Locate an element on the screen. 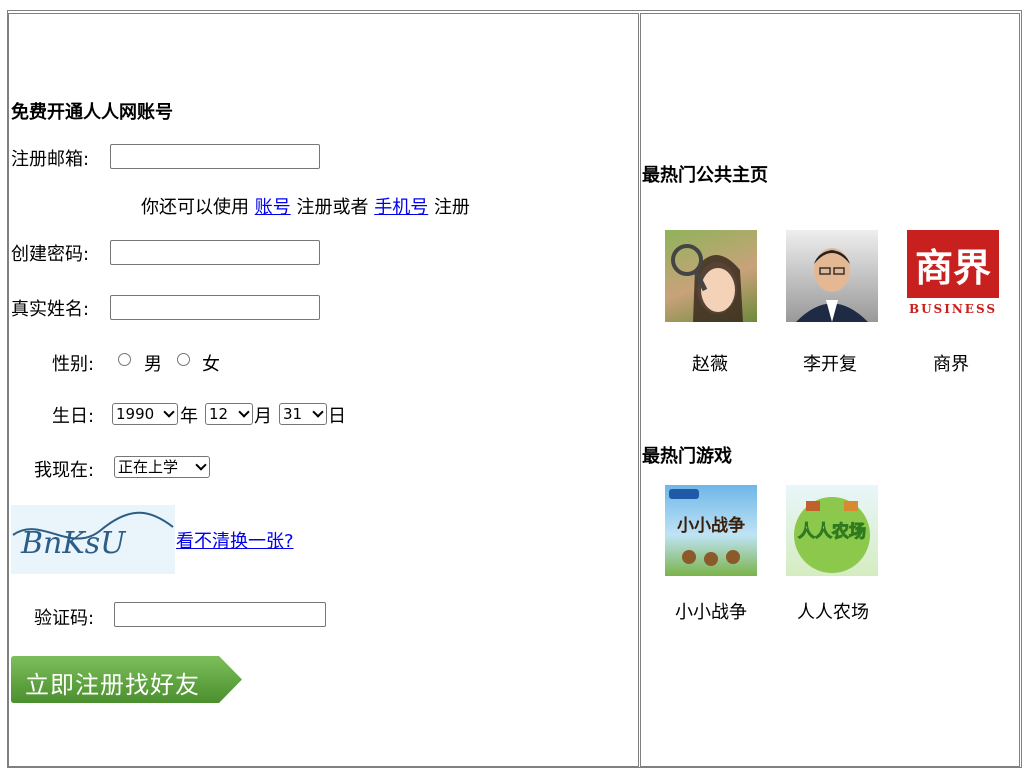 The width and height of the screenshot is (1027, 772). game-war-icon: 小小战争 is located at coordinates (711, 530).